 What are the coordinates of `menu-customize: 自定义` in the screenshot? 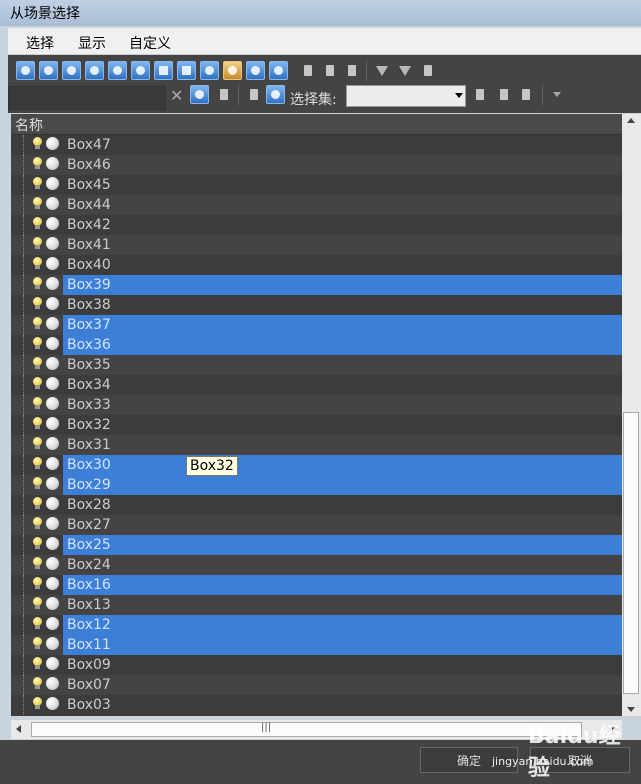 It's located at (150, 43).